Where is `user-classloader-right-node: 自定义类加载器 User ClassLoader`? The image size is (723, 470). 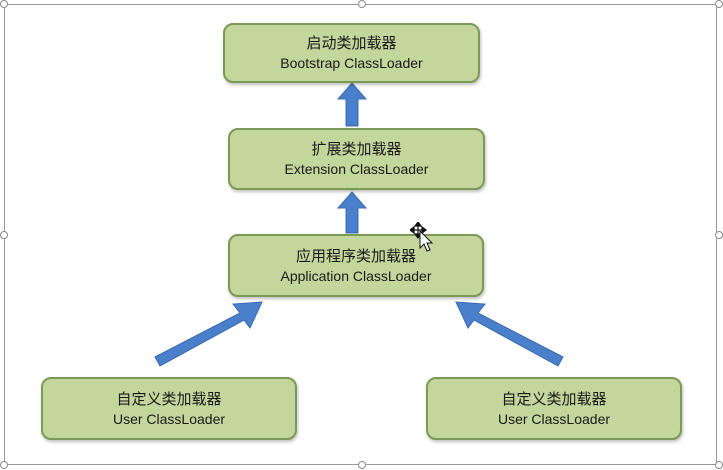 user-classloader-right-node: 自定义类加载器 User ClassLoader is located at coordinates (554, 408).